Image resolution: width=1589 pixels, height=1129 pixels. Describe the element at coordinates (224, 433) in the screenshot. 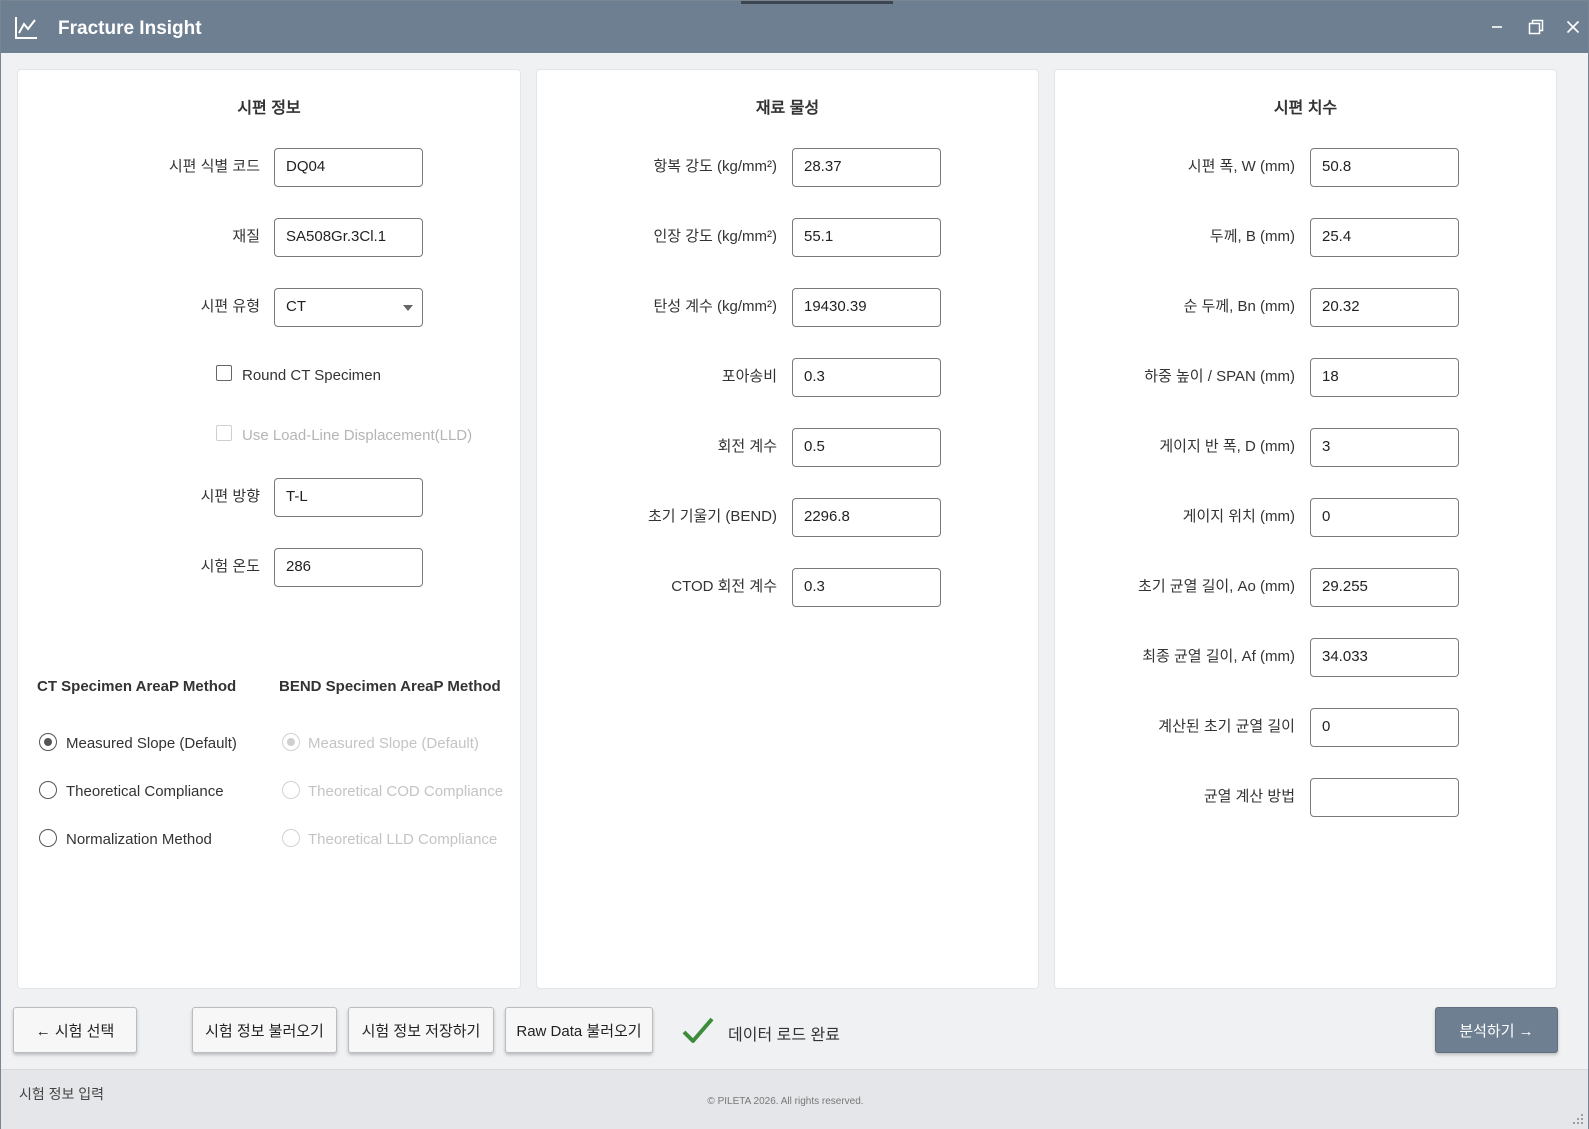

I see `lld-checkbox` at that location.